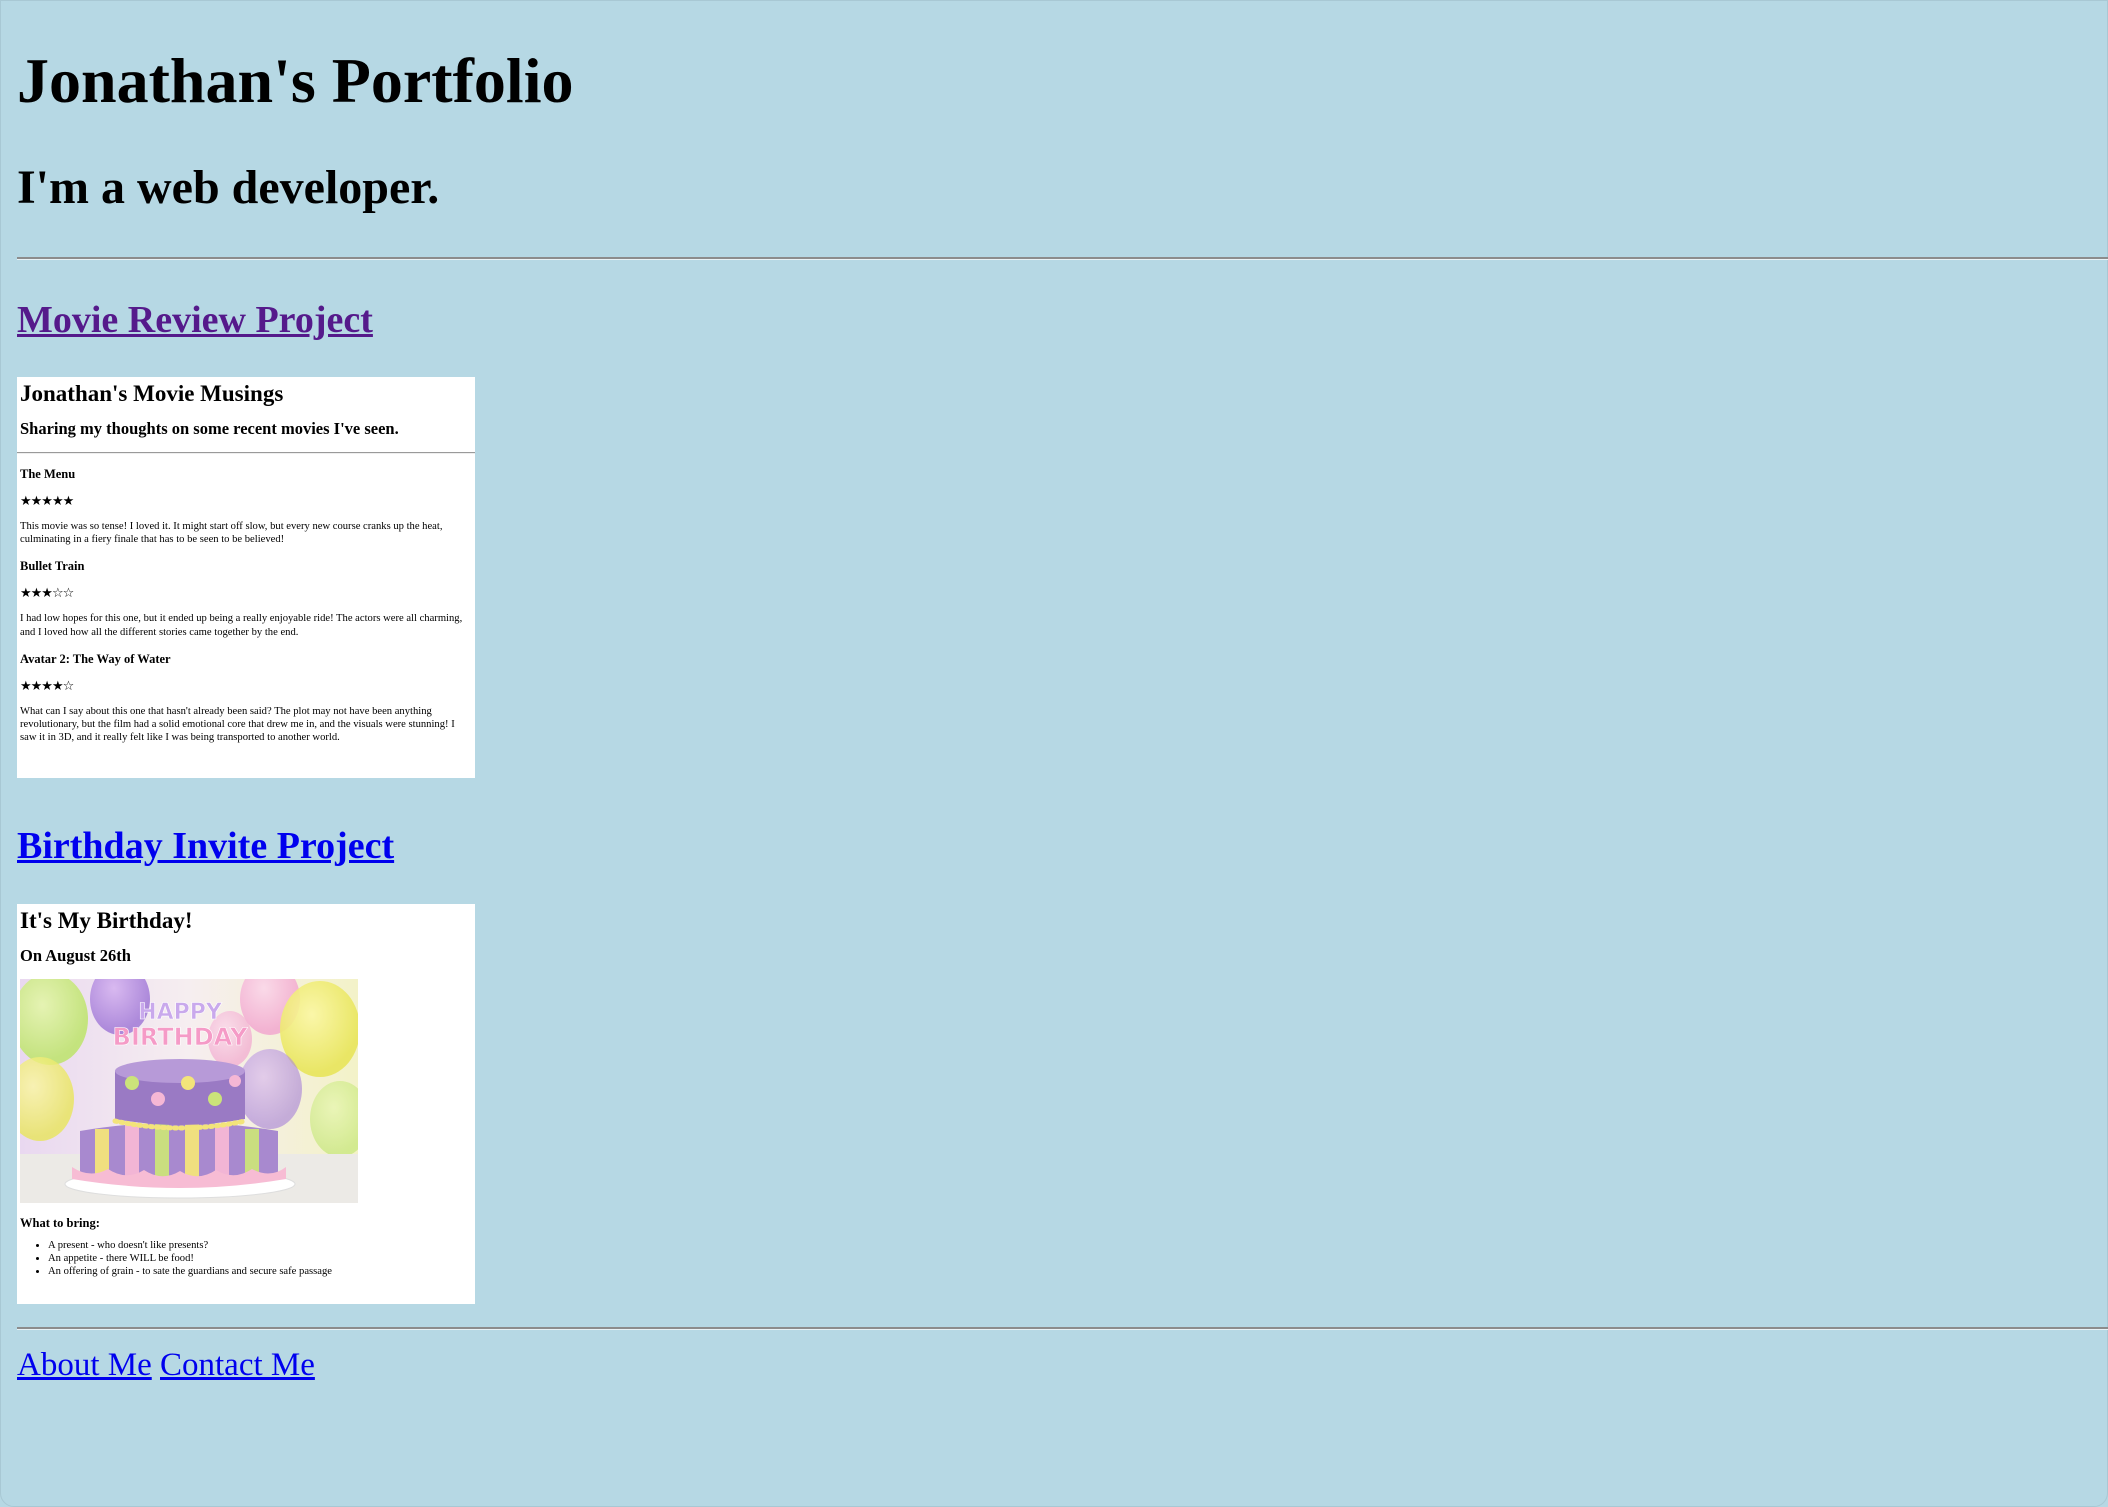 This screenshot has width=2108, height=1507. Describe the element at coordinates (84, 1365) in the screenshot. I see `about-me-link: About Me` at that location.